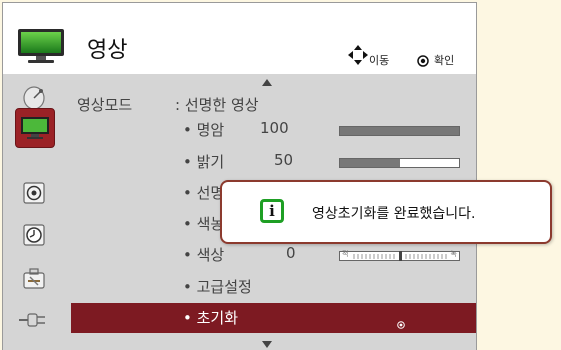  What do you see at coordinates (291, 253) in the screenshot?
I see `tint-value: 0` at bounding box center [291, 253].